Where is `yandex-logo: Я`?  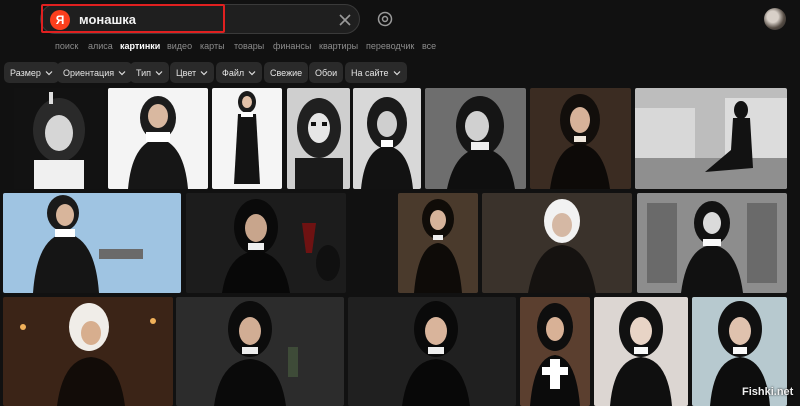
yandex-logo: Я is located at coordinates (60, 20).